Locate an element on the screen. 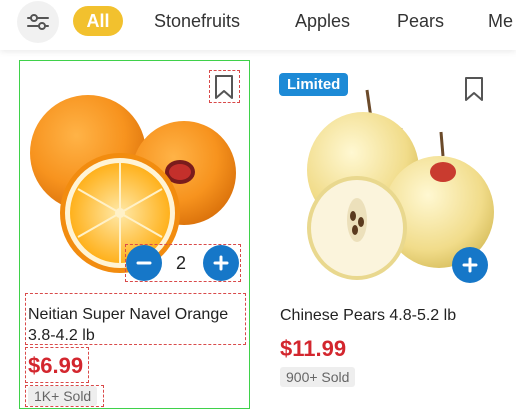 The image size is (516, 420). category-tab-more: Me is located at coordinates (500, 21).